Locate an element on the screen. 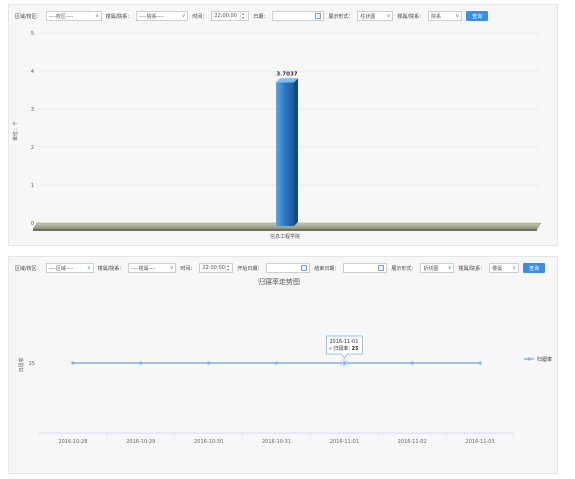 The width and height of the screenshot is (575, 479). start-date-label: 开始日期： is located at coordinates (250, 268).